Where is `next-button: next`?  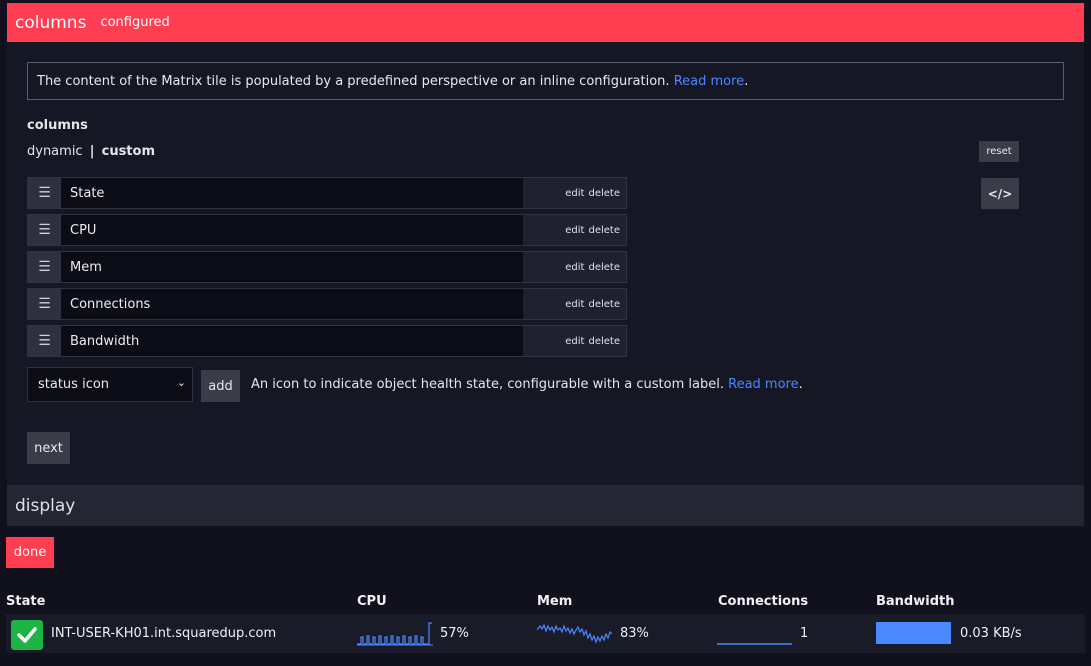 next-button: next is located at coordinates (48, 448).